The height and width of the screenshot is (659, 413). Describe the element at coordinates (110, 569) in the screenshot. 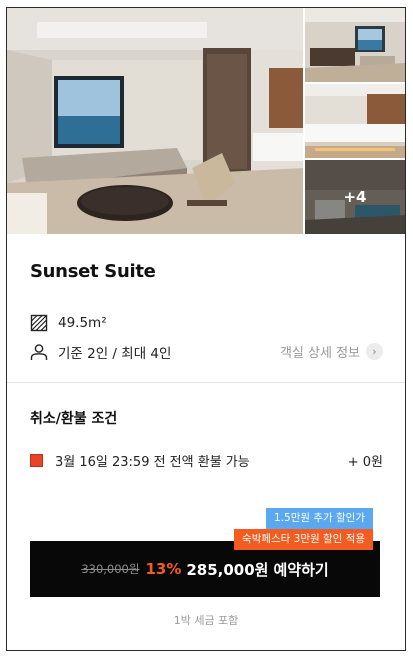

I see `original-price: 330,000원` at that location.